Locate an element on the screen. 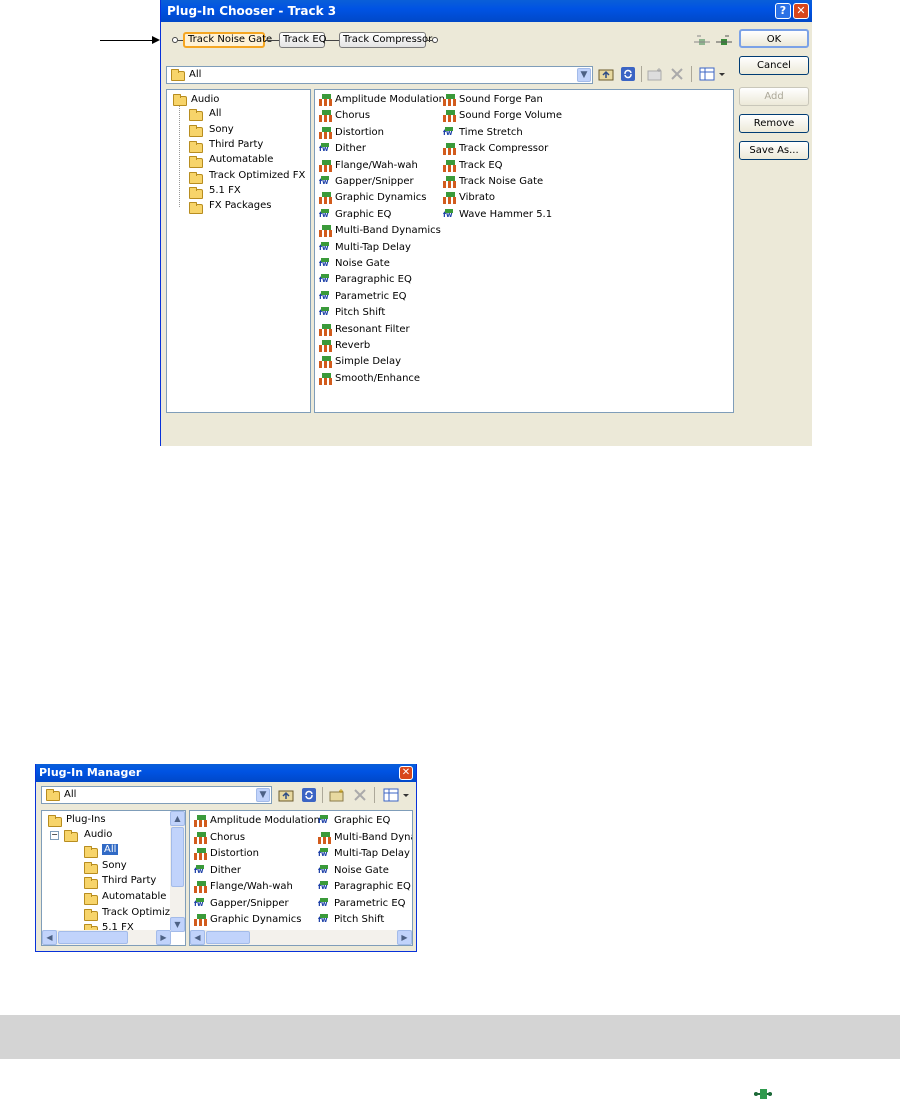 This screenshot has width=900, height=1106. tree-item-fx-packages: FX Packages is located at coordinates (240, 205).